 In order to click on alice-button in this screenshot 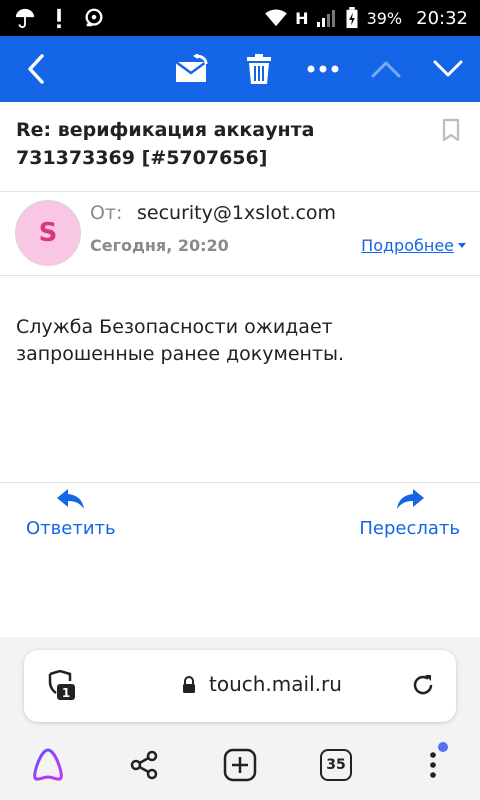, I will do `click(48, 765)`.